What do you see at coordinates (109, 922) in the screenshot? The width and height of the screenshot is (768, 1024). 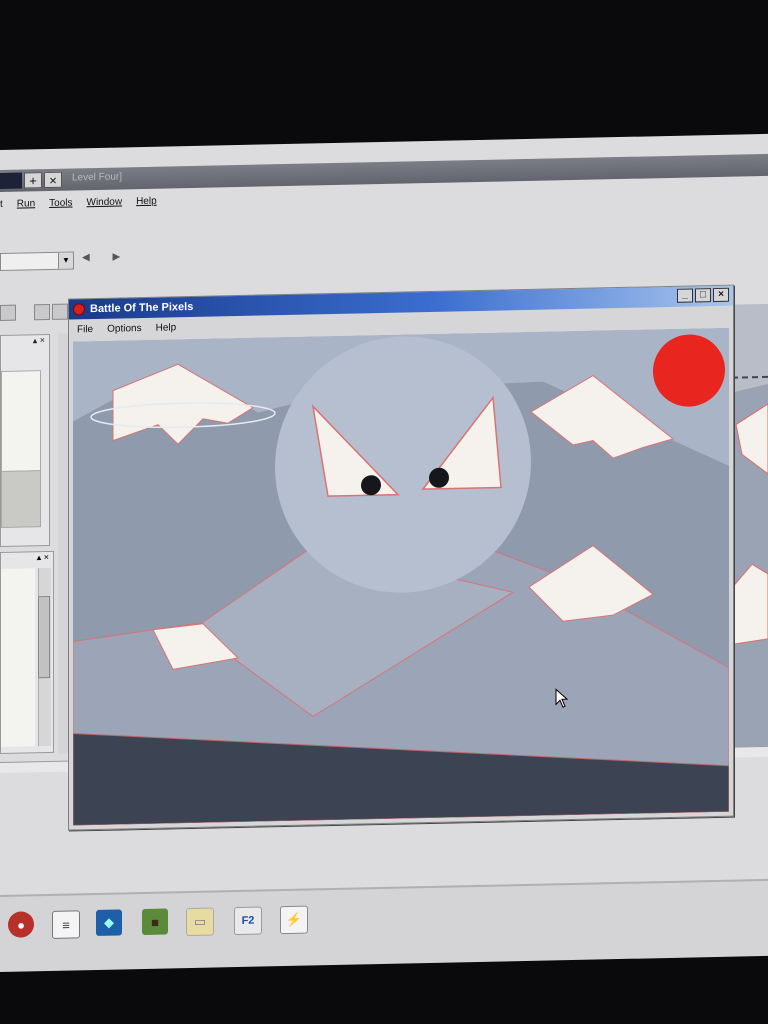 I see `blue-app-icon: ◆` at bounding box center [109, 922].